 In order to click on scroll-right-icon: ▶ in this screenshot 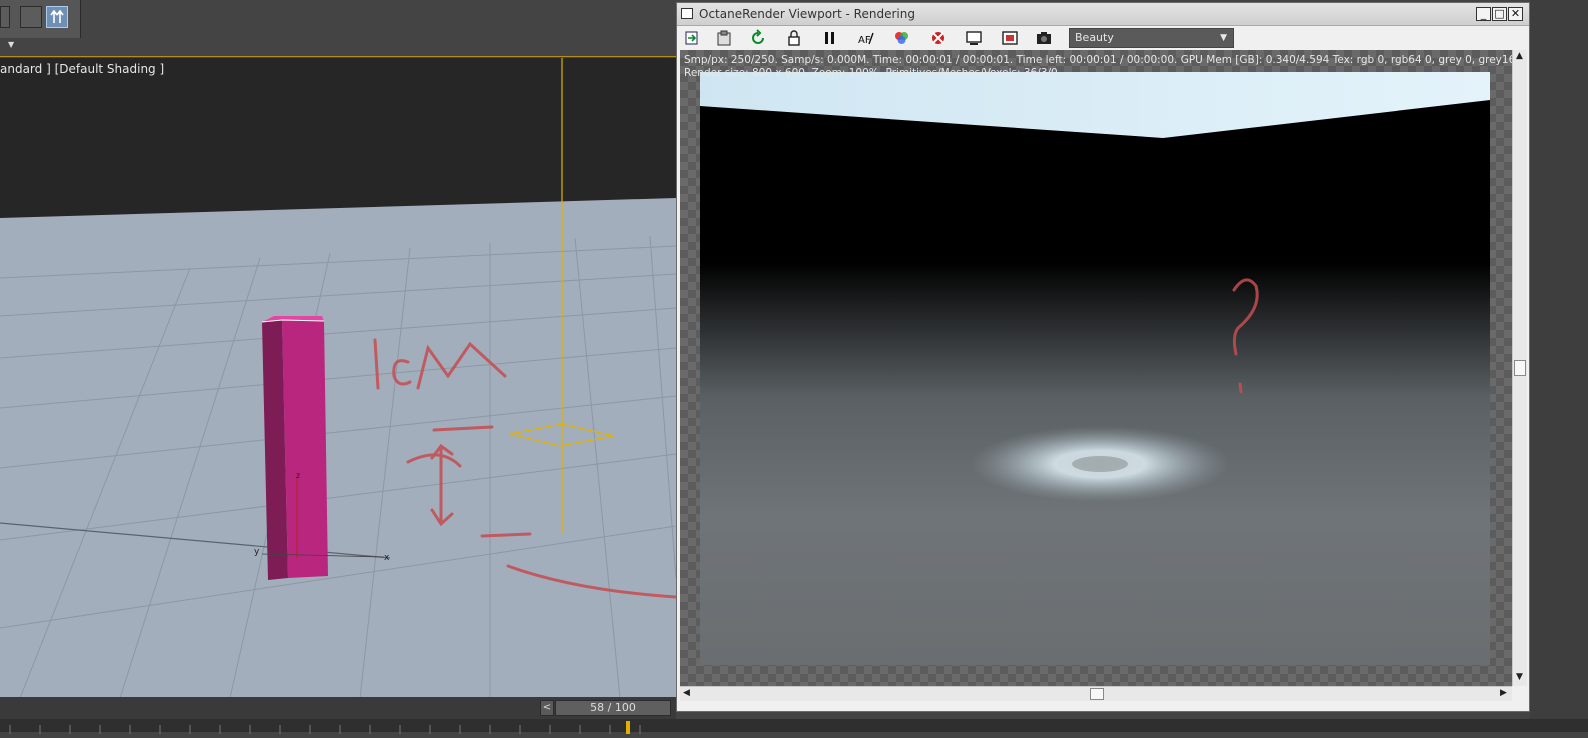, I will do `click(1503, 693)`.